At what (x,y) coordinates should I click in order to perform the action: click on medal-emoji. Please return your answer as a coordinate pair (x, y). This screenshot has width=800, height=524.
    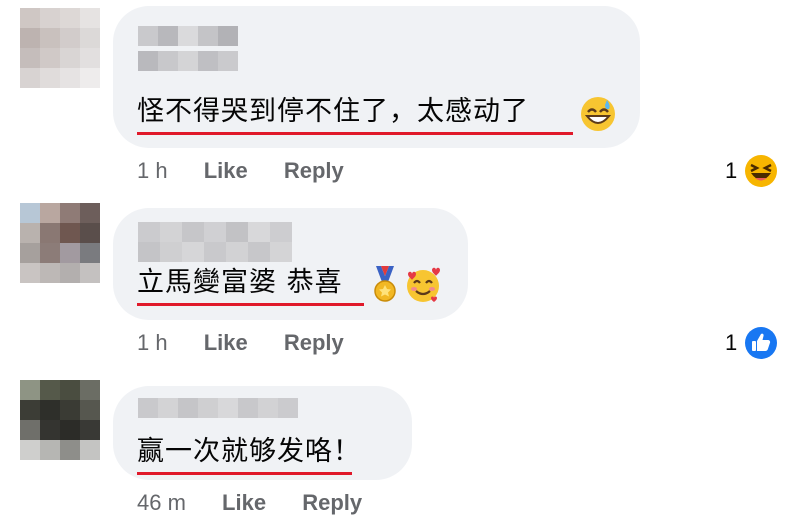
    Looking at the image, I should click on (385, 284).